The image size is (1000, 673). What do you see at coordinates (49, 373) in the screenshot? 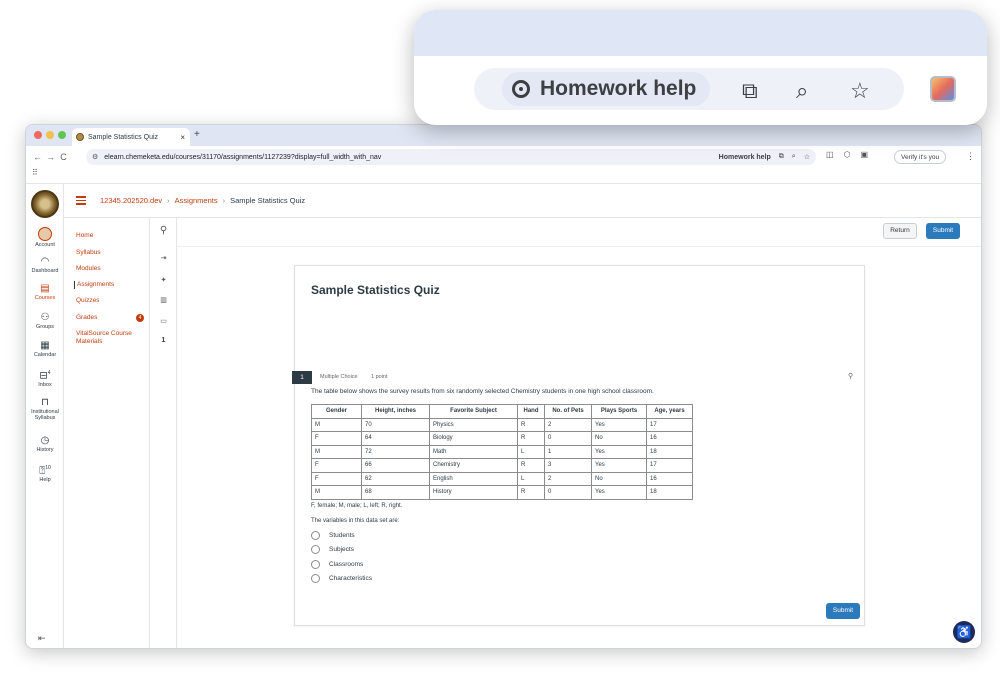
I see `inbox-count: 4` at bounding box center [49, 373].